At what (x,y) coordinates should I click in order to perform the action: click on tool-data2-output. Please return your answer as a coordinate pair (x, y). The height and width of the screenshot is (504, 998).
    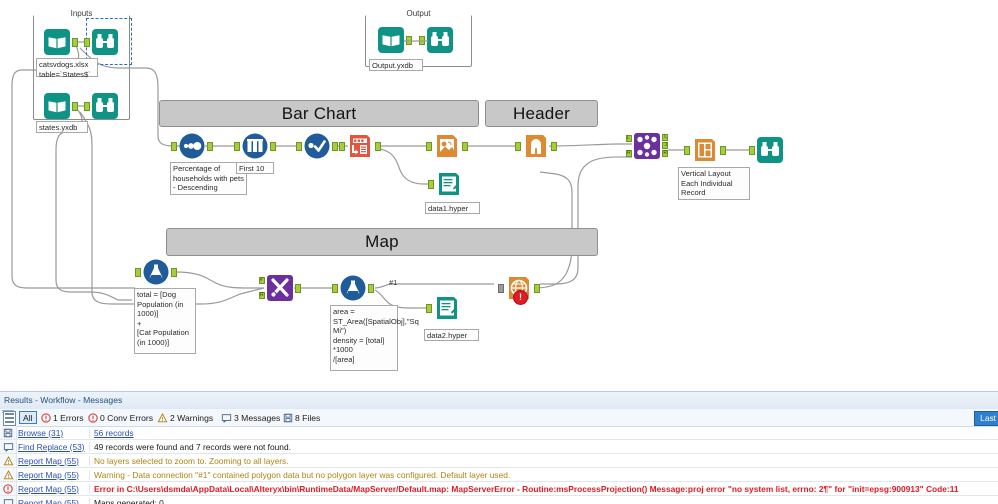
    Looking at the image, I should click on (447, 308).